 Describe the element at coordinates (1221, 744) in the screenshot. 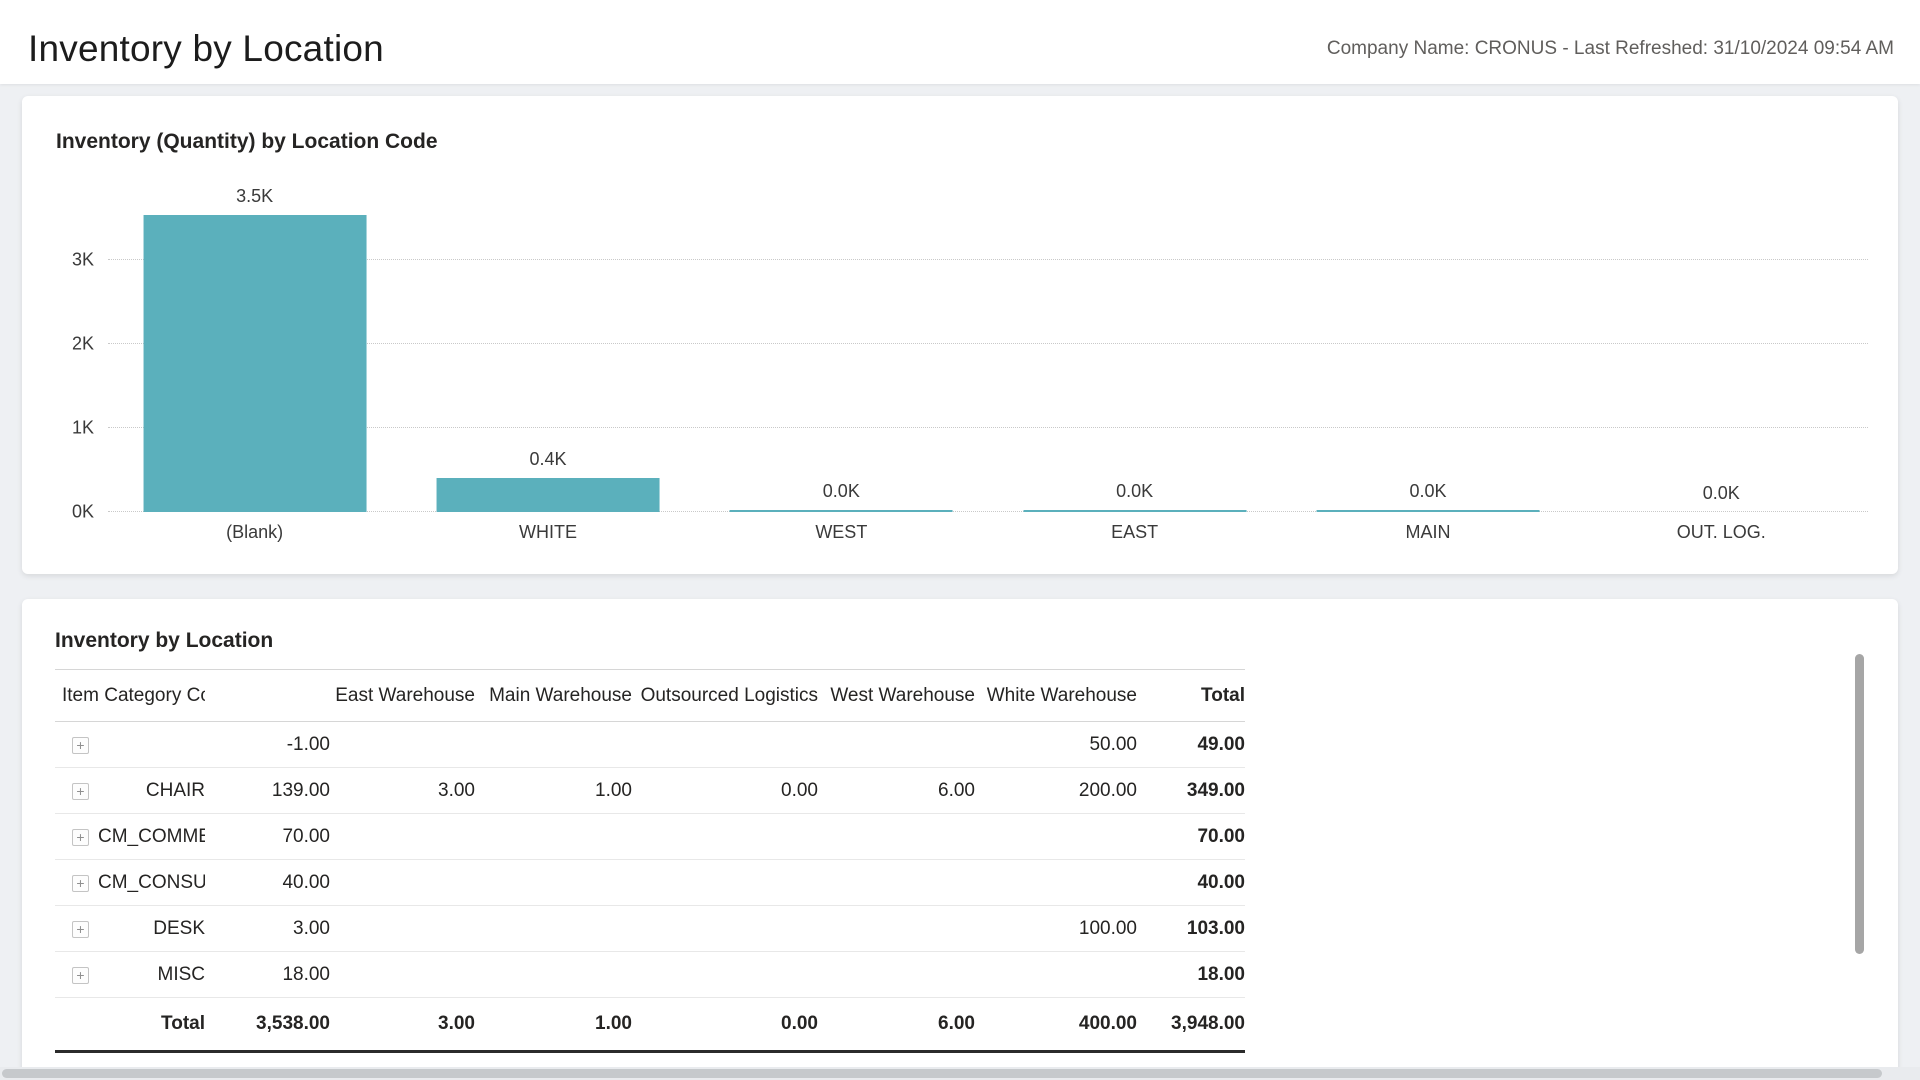

I see `row-total-cell: 49.00` at that location.